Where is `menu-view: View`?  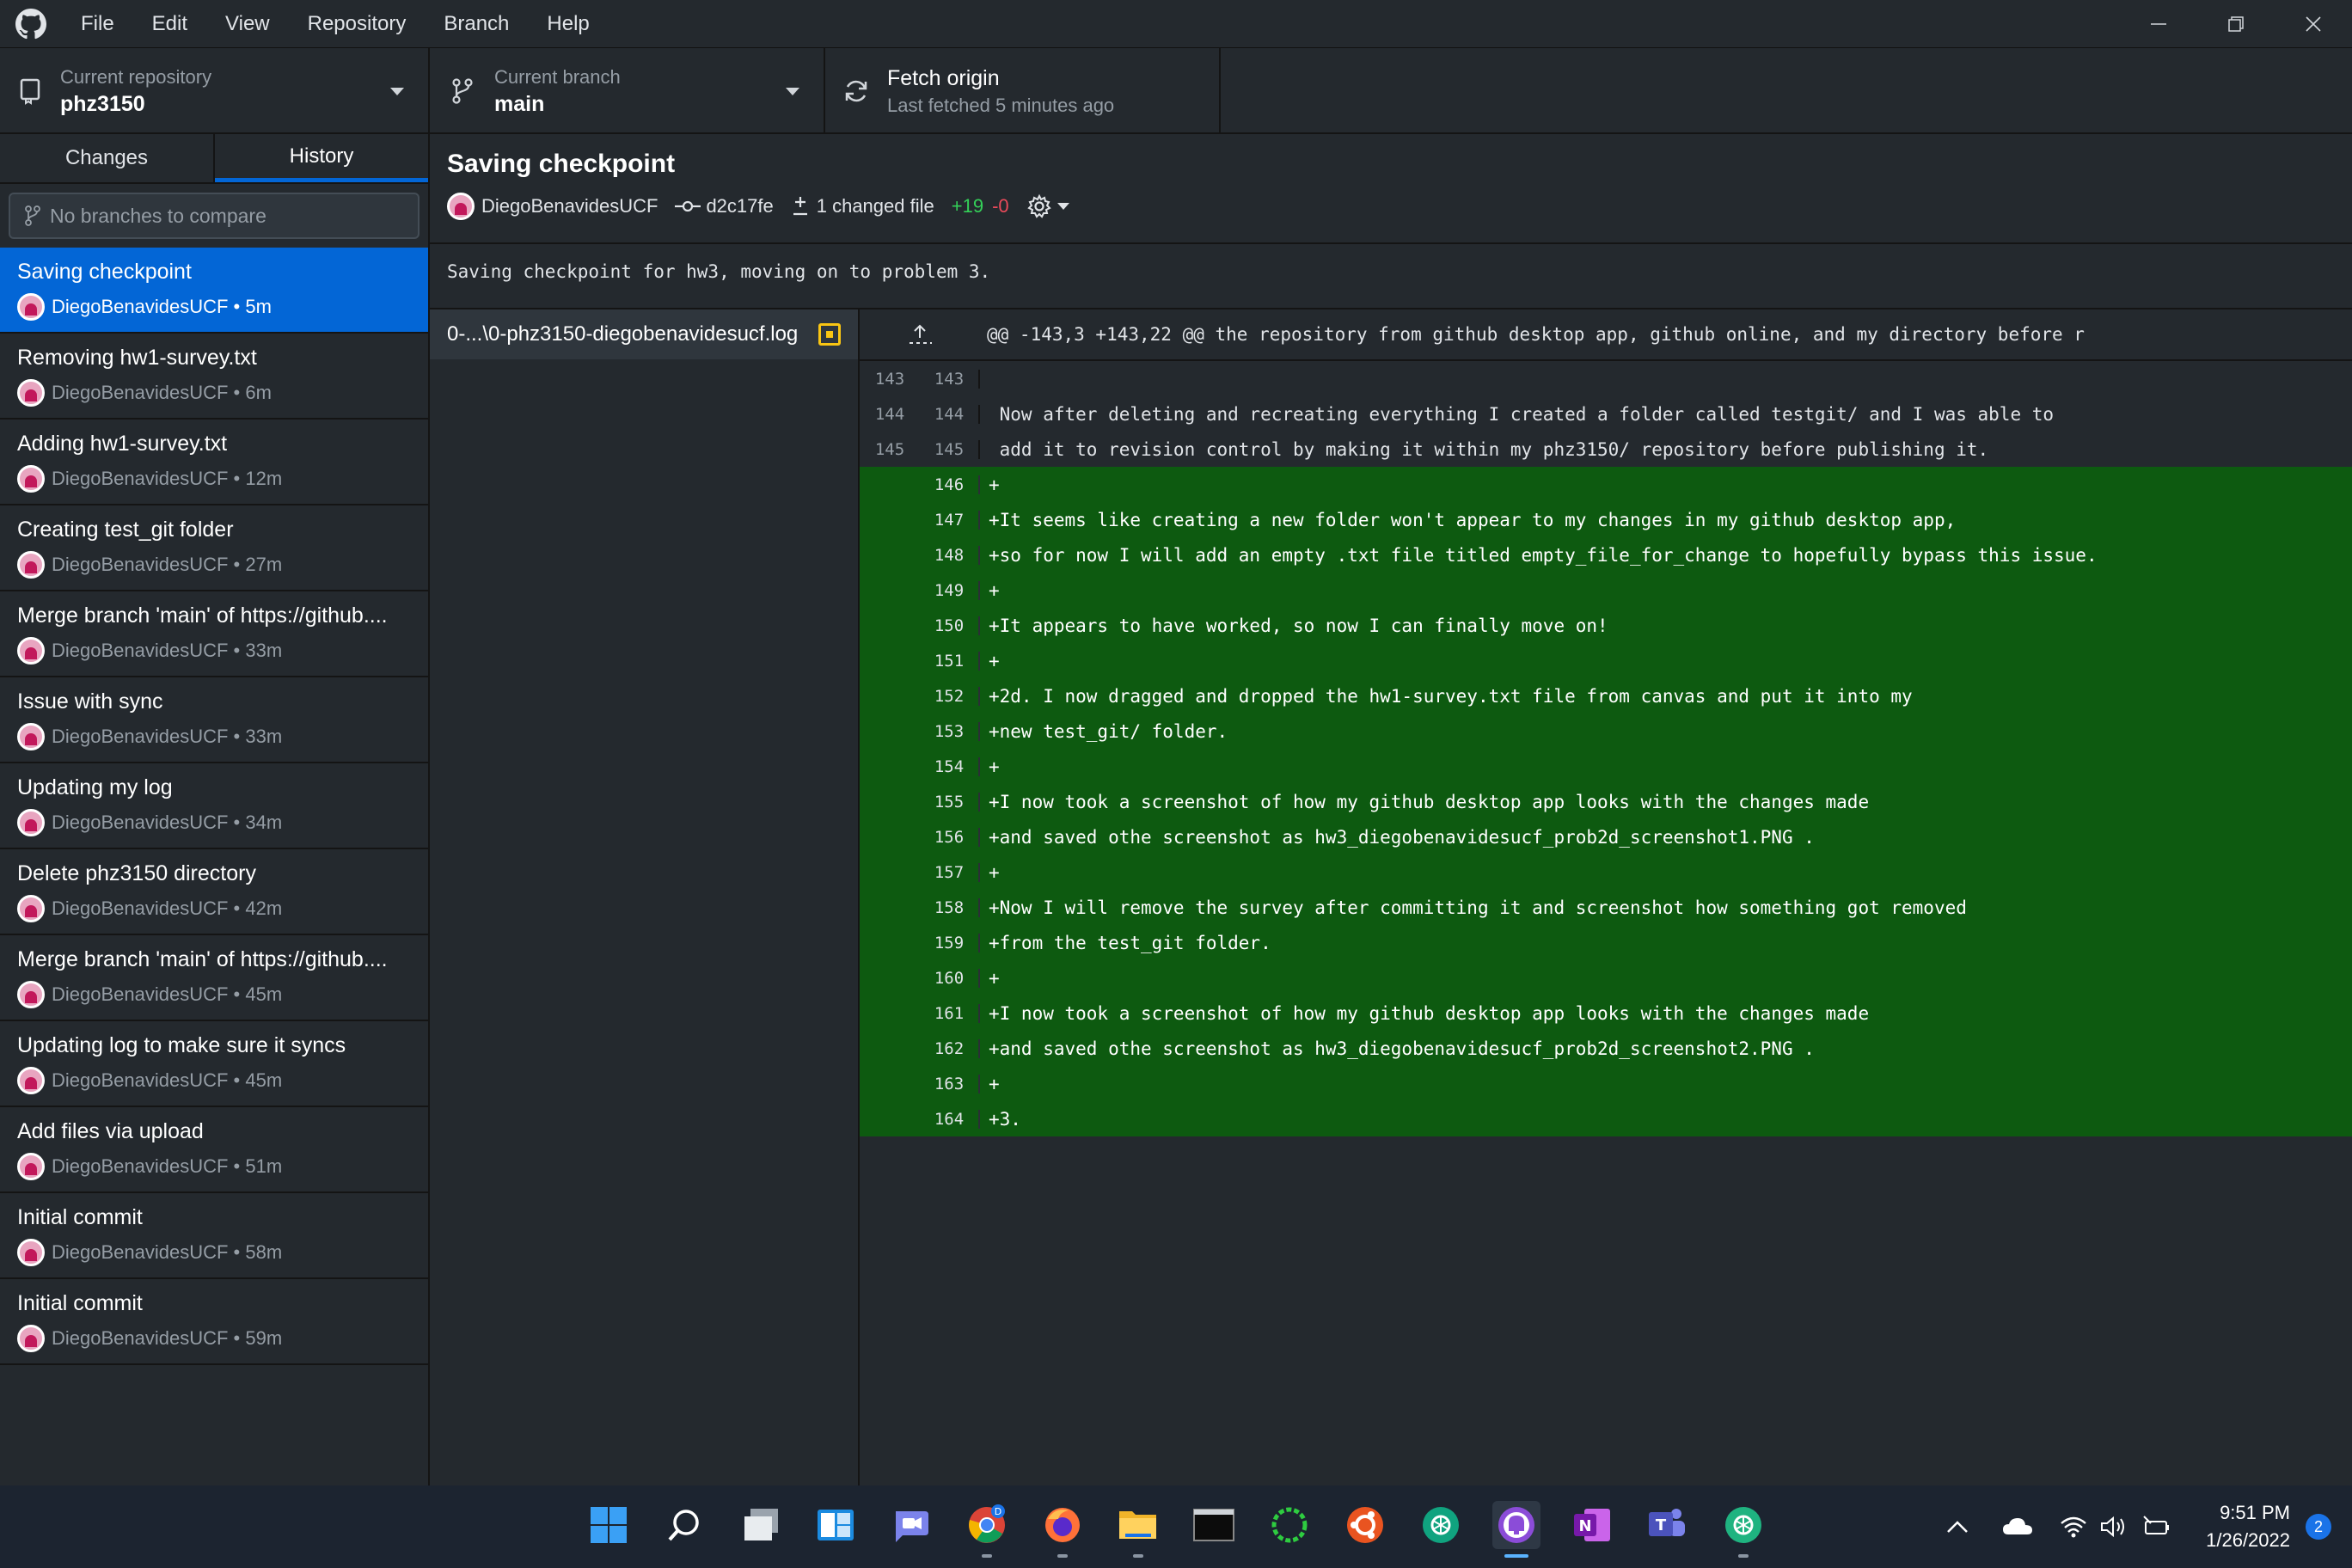 menu-view: View is located at coordinates (247, 24).